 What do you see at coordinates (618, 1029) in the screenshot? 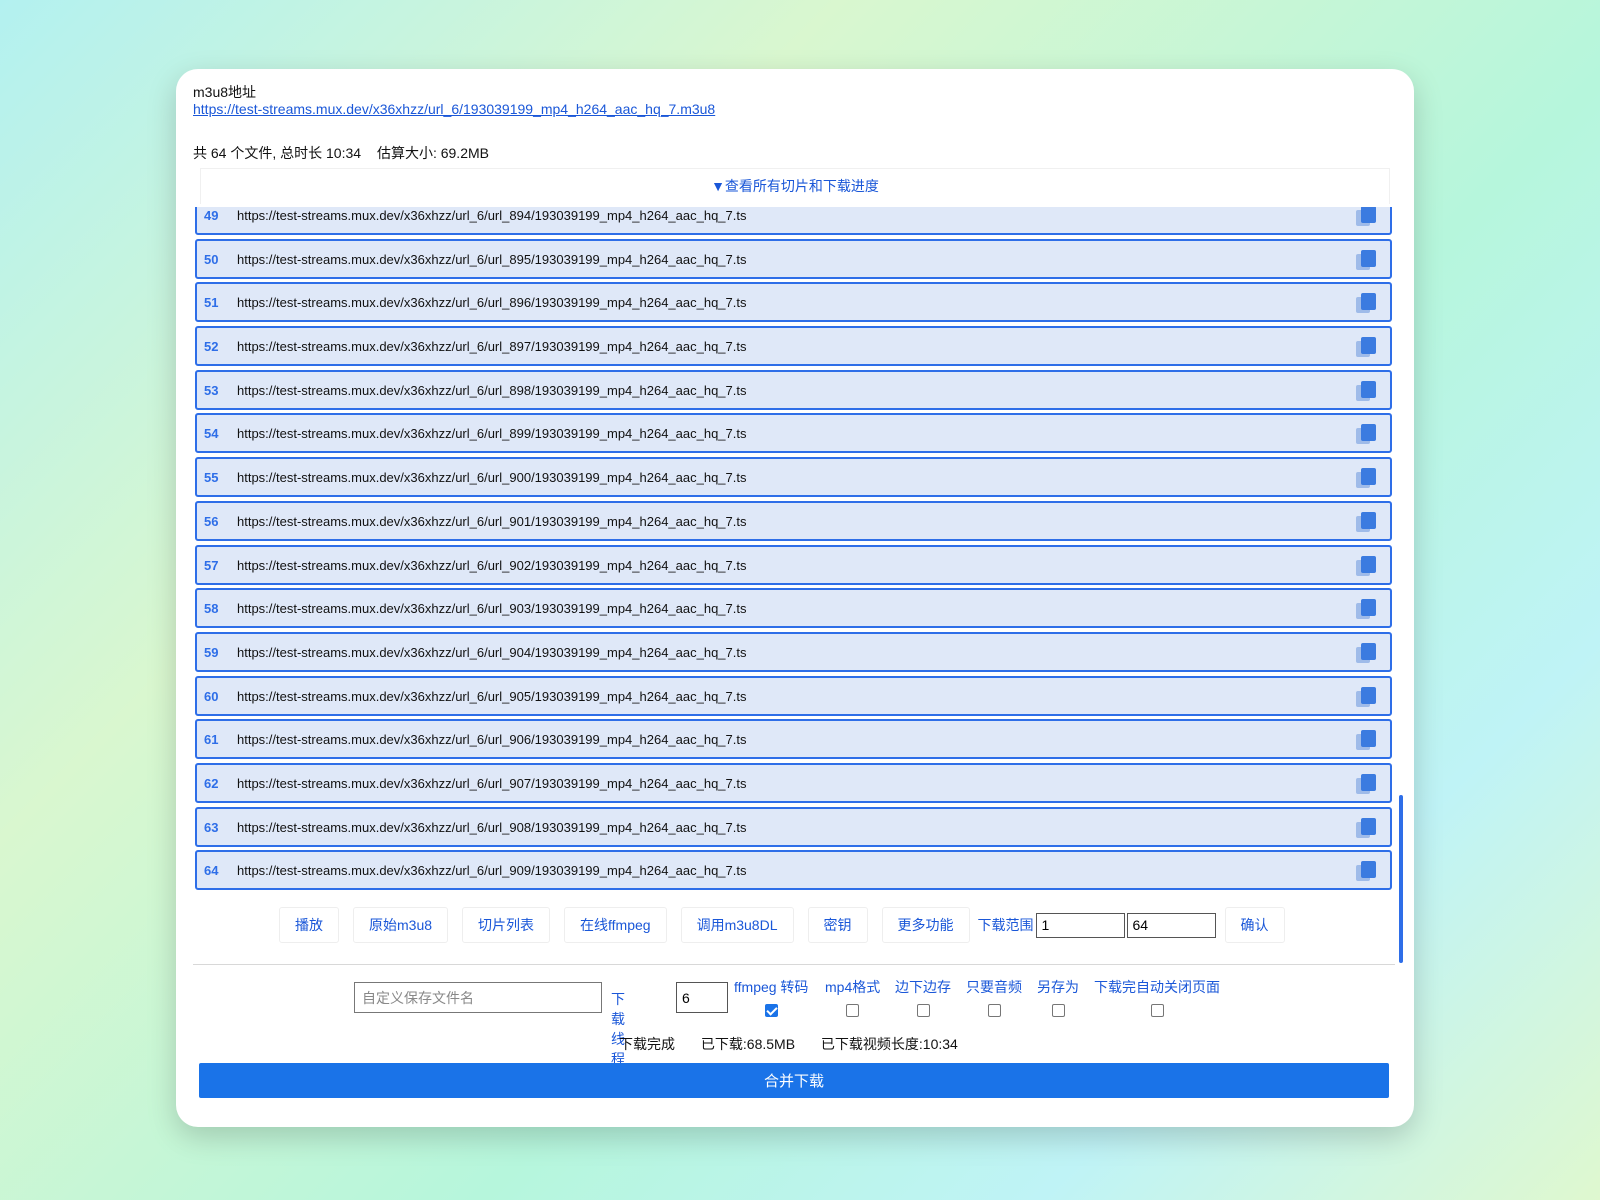
I see `threads-label: 下载线程` at bounding box center [618, 1029].